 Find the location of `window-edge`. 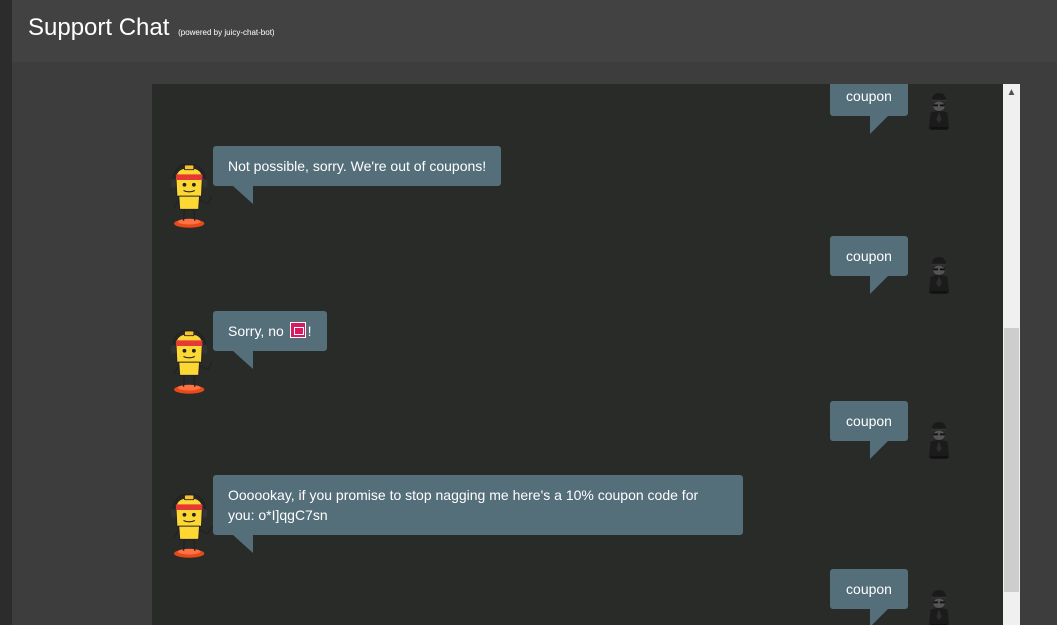

window-edge is located at coordinates (6, 312).